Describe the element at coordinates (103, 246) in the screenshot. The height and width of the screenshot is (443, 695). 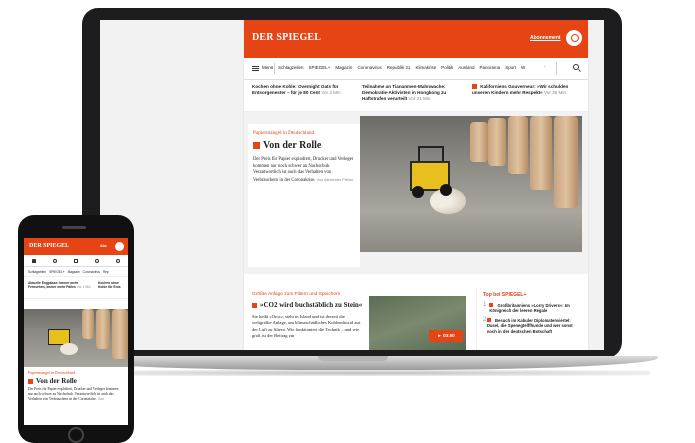
I see `mobile-abo-link: Abo` at that location.